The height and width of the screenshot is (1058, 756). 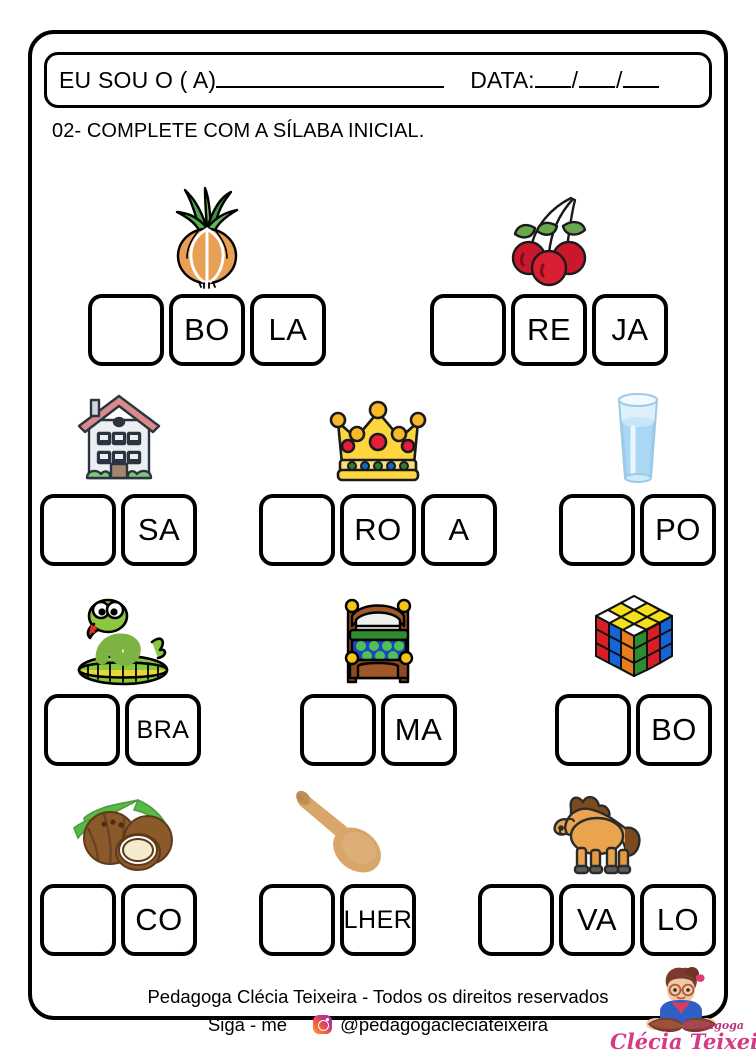 I want to click on exercise-item-coco: CO, so click(x=118, y=870).